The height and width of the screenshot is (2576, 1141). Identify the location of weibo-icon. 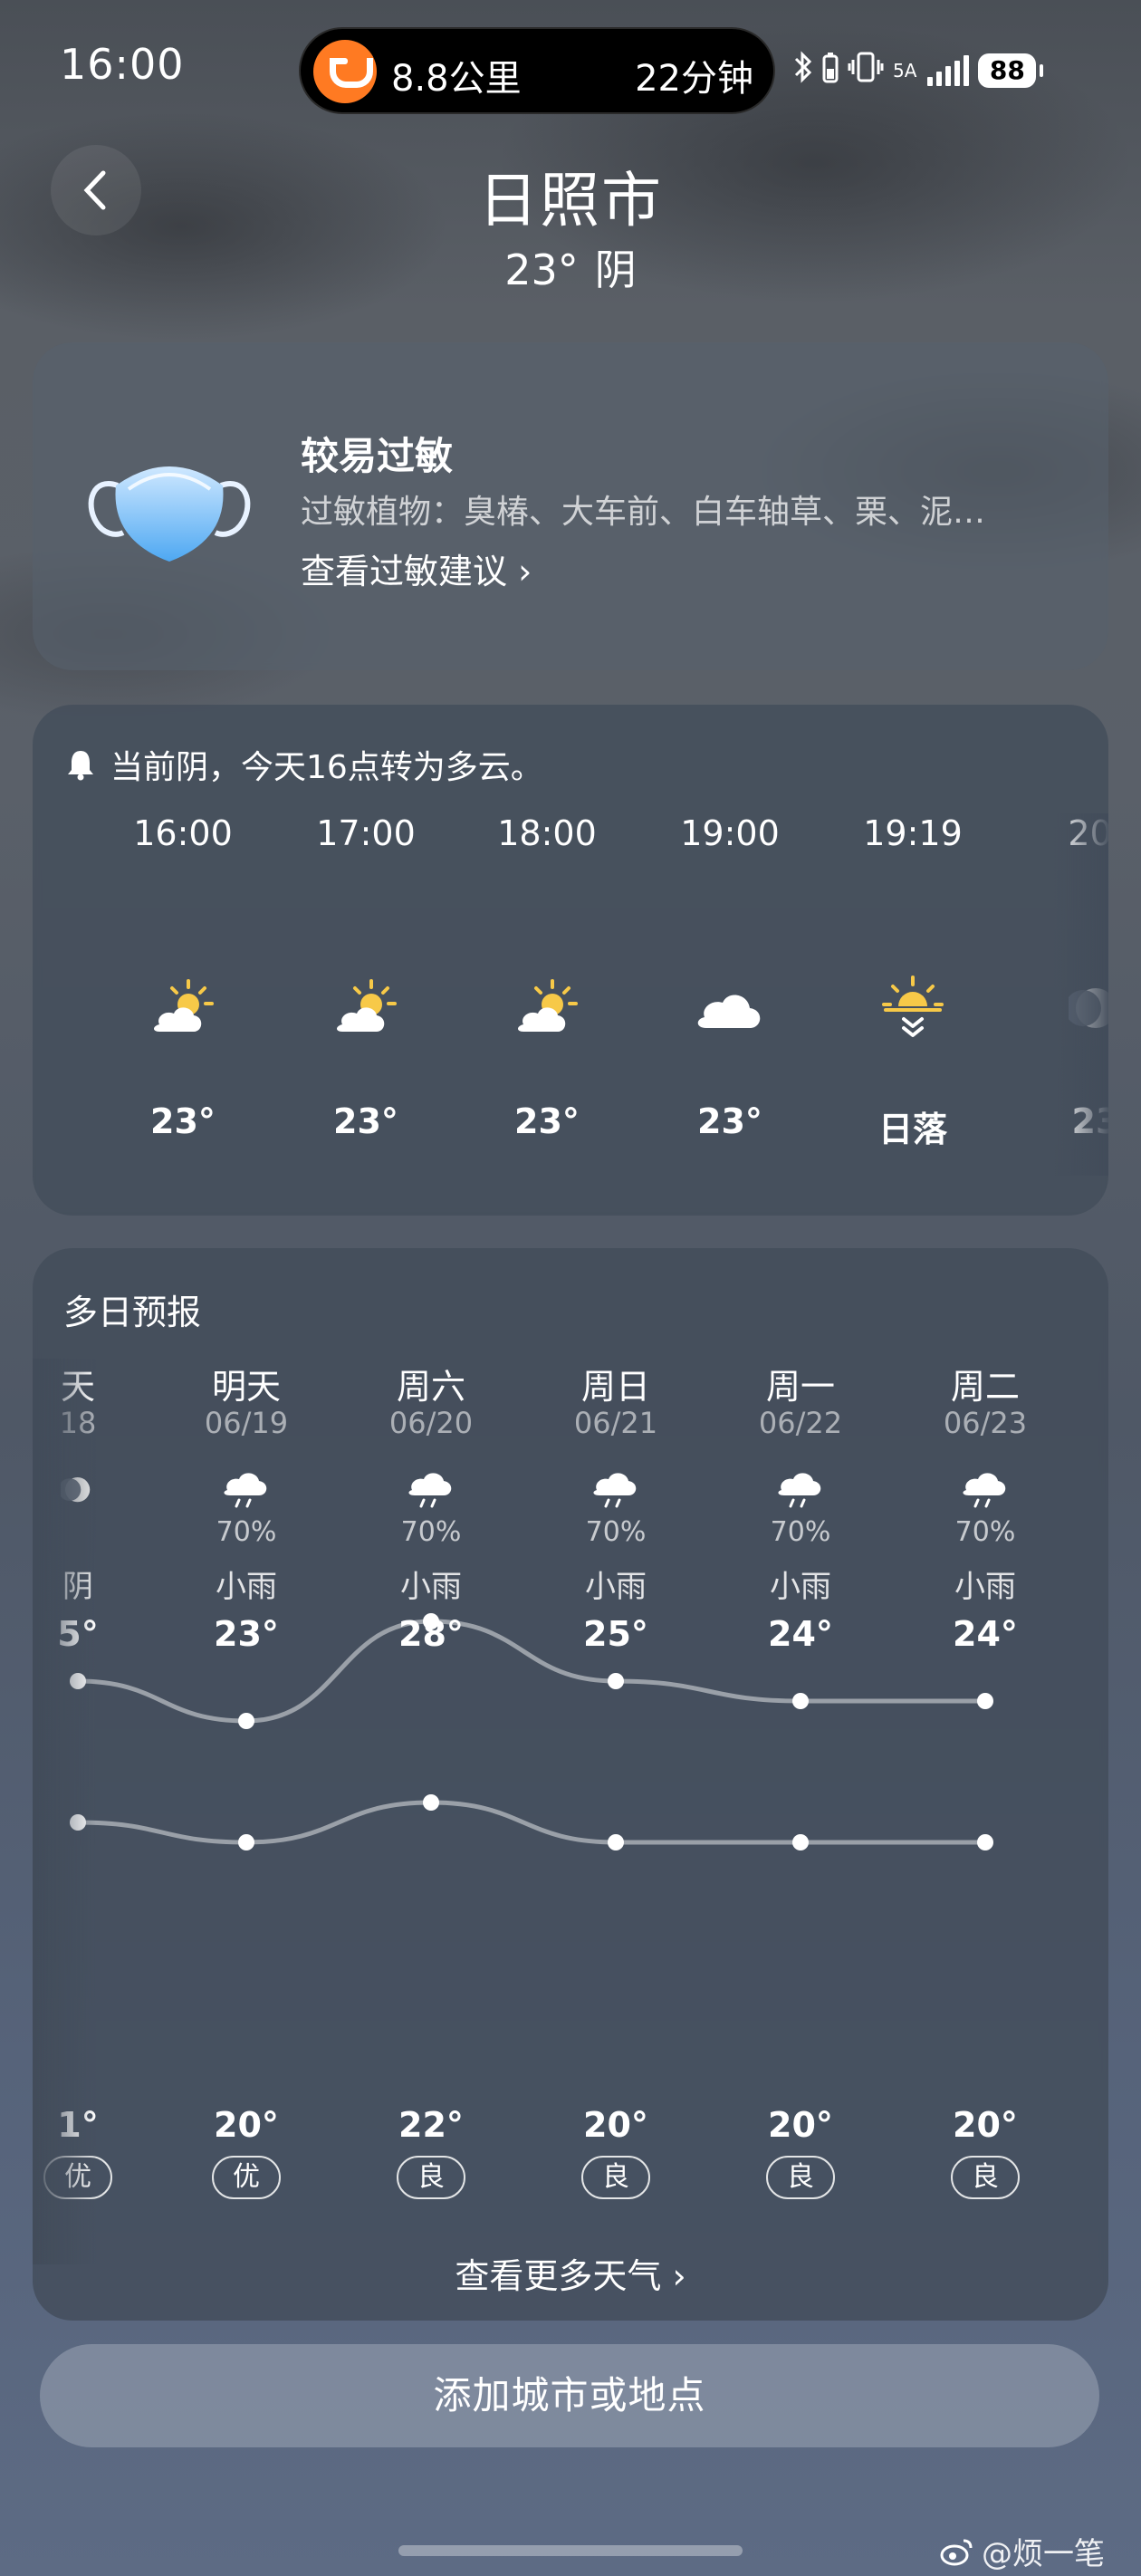
(957, 2552).